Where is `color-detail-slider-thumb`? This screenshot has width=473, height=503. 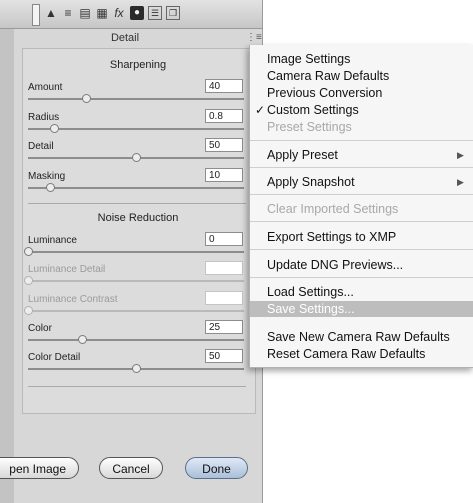 color-detail-slider-thumb is located at coordinates (136, 368).